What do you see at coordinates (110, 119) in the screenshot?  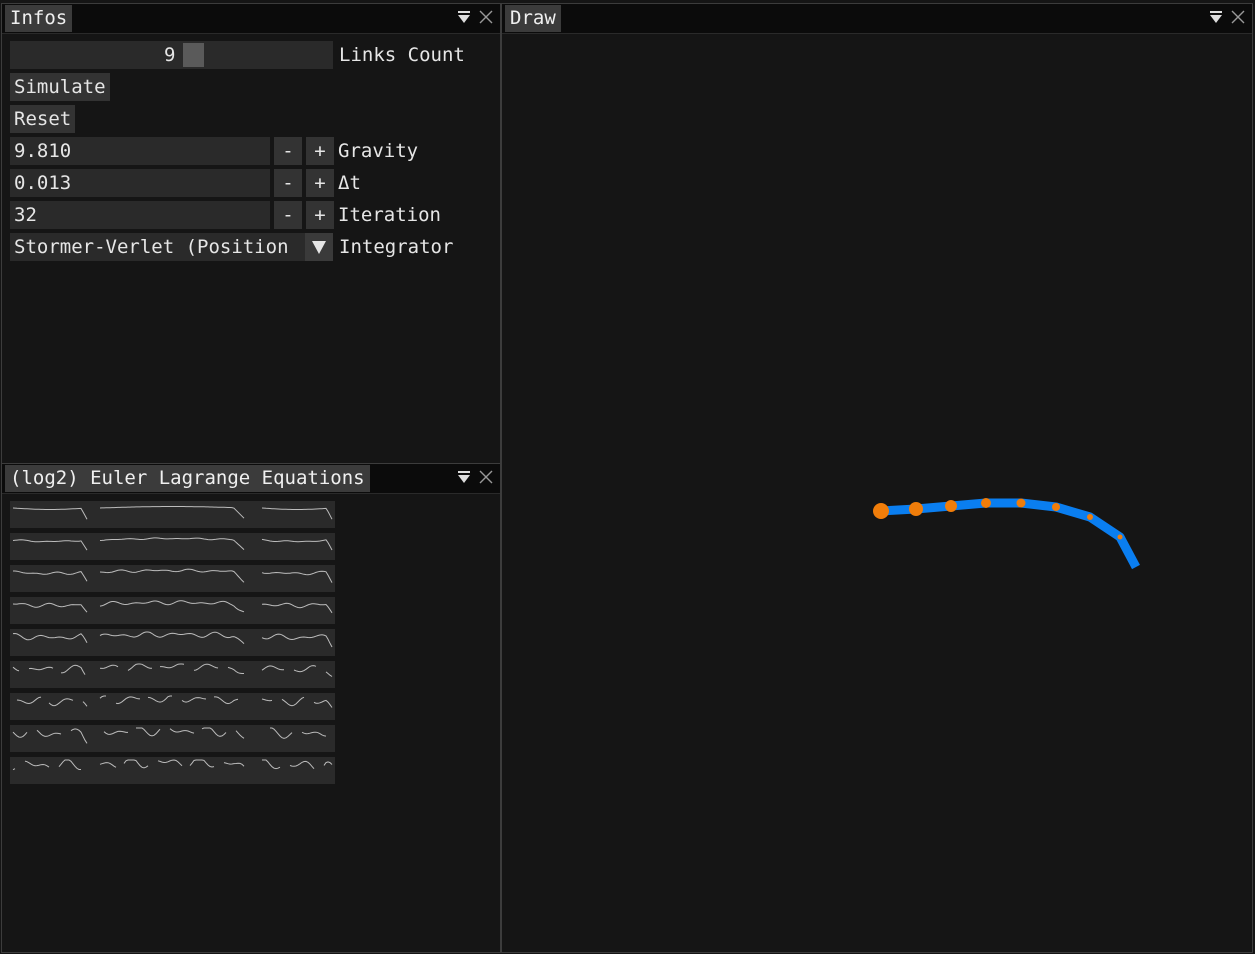 I see `reset-row: Reset` at bounding box center [110, 119].